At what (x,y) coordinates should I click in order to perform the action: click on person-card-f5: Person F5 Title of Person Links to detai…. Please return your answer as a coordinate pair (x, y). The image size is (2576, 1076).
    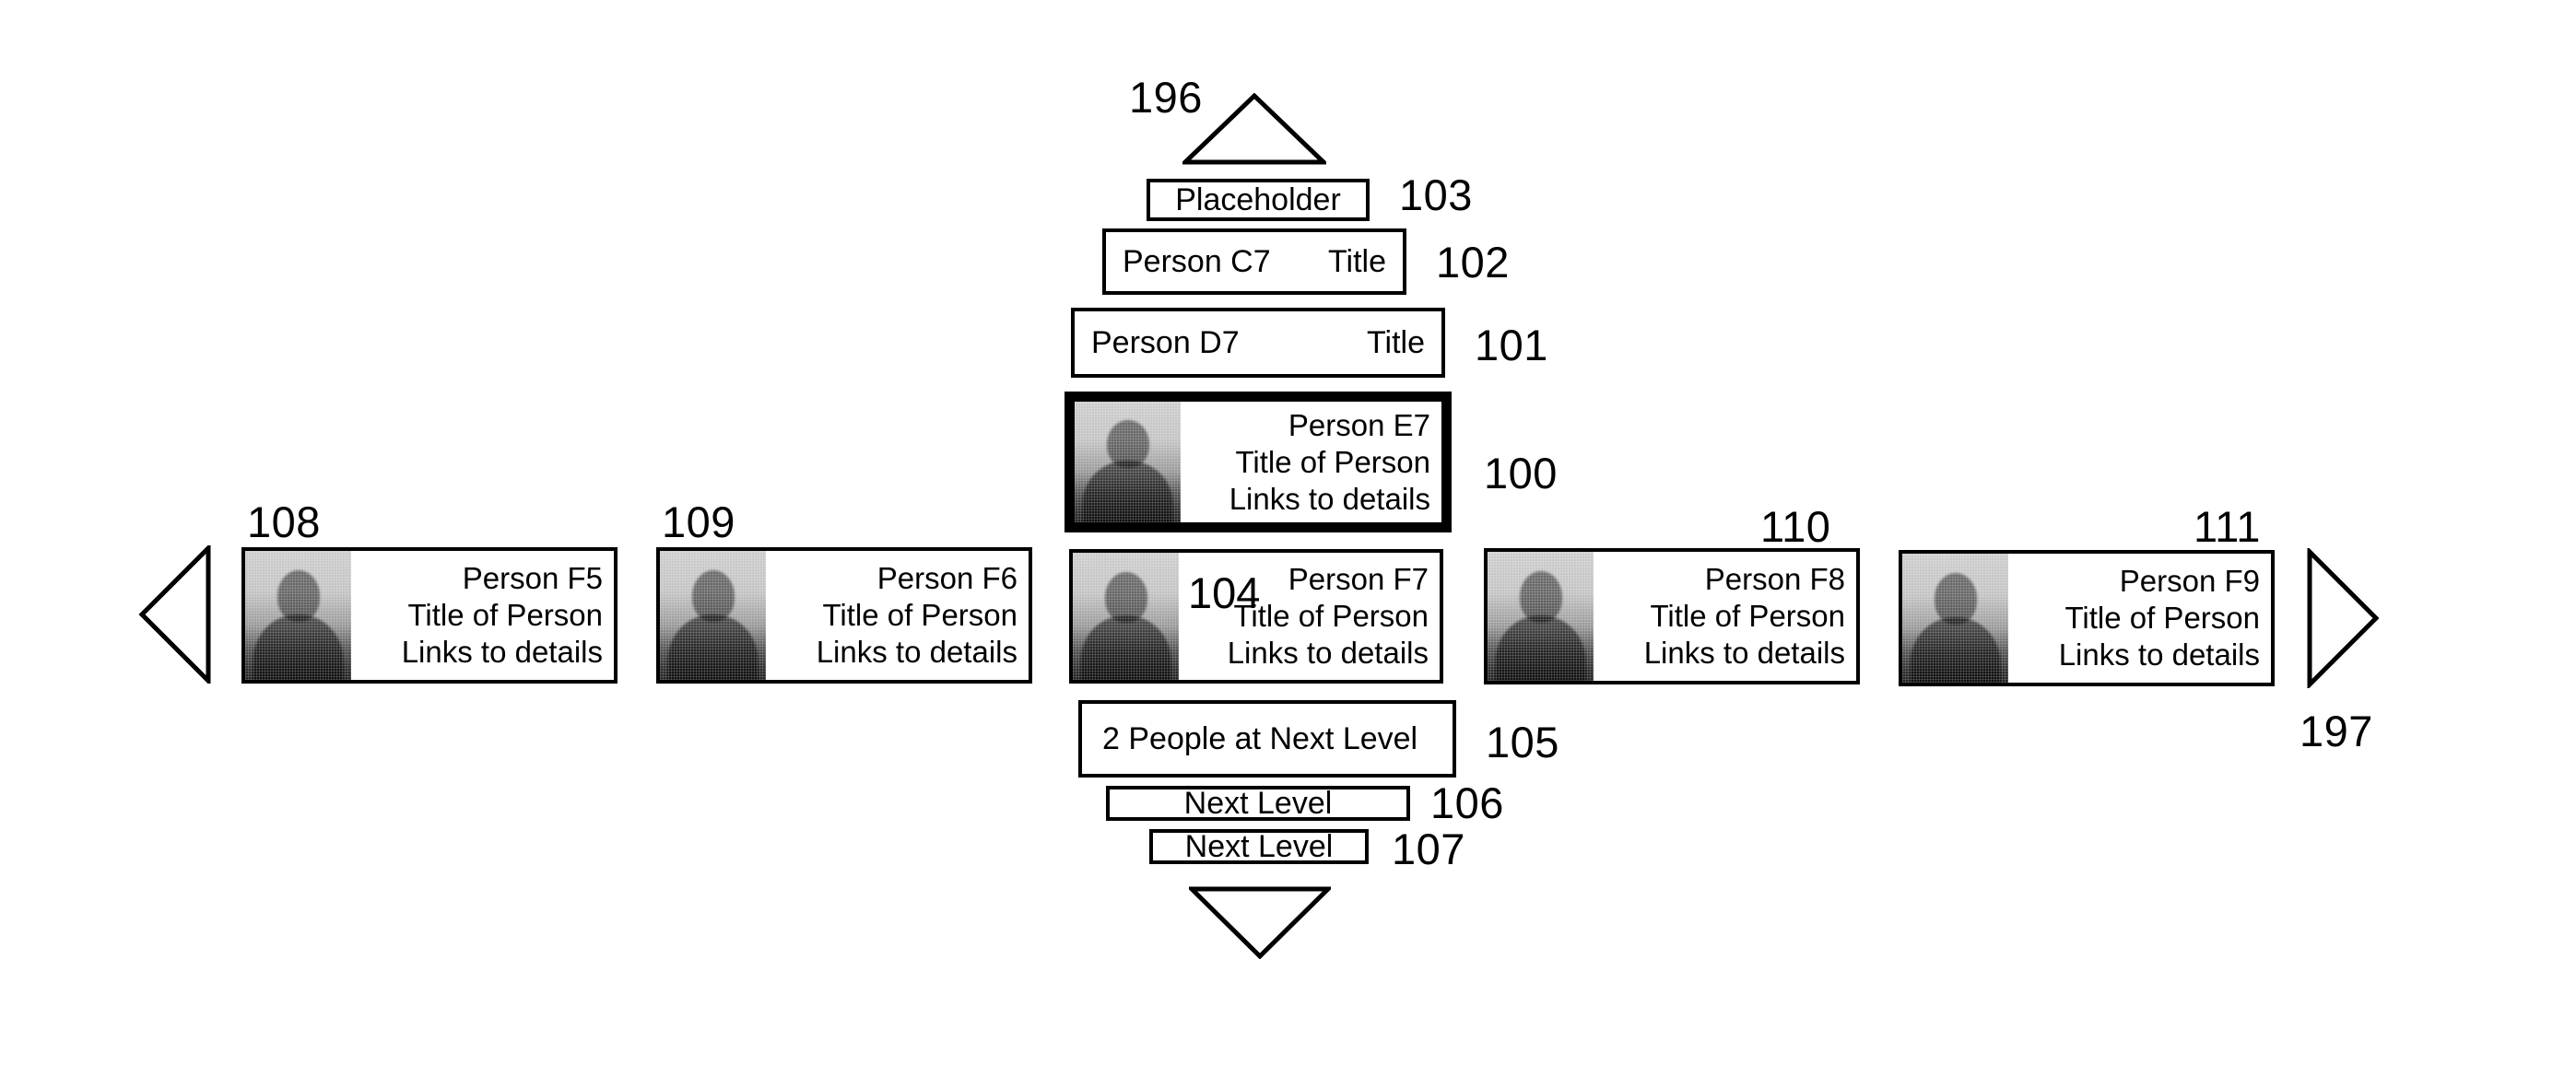
    Looking at the image, I should click on (430, 615).